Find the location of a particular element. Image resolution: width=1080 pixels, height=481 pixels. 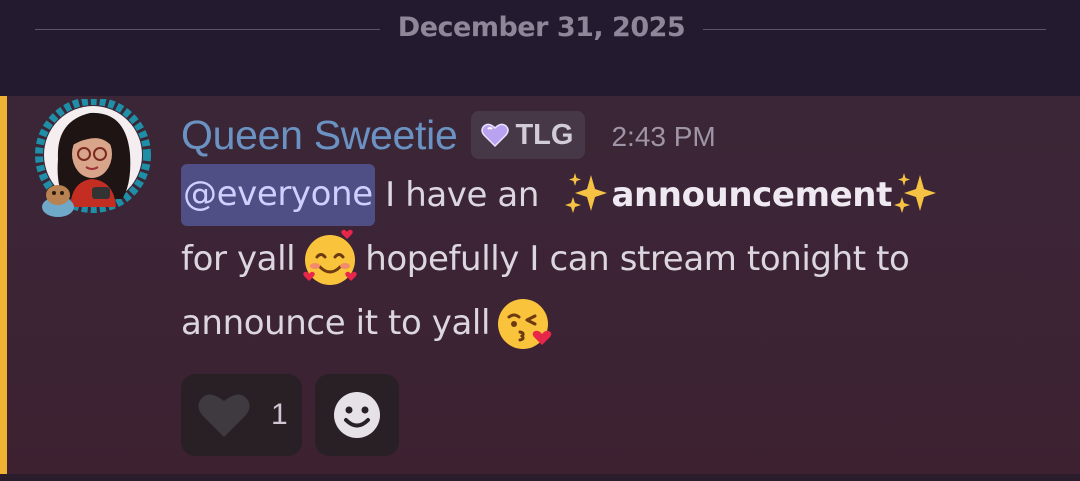

smiling-face-with-hearts-emoji is located at coordinates (330, 258).